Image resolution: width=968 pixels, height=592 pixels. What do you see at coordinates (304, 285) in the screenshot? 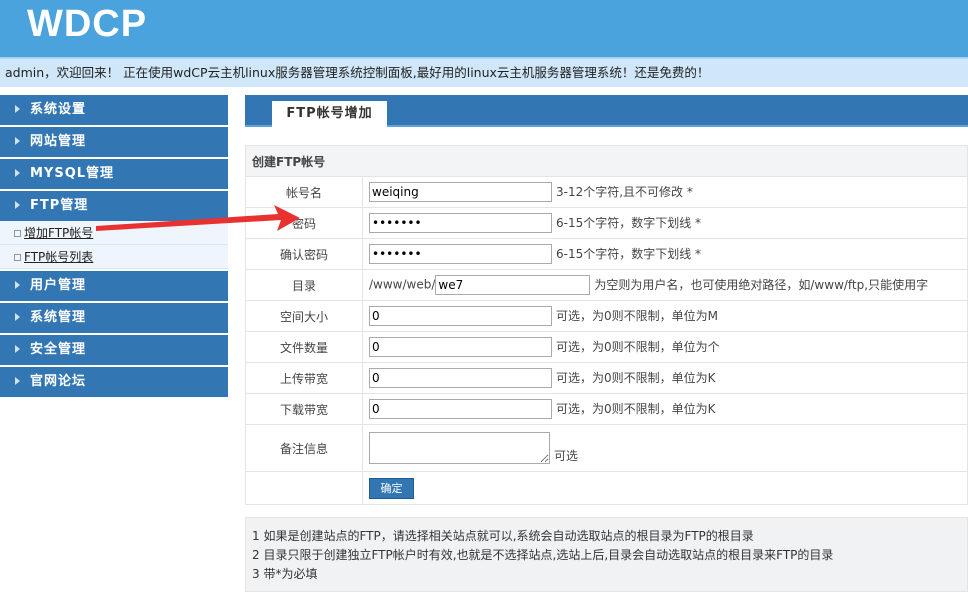
I see `label-directory: 目录` at bounding box center [304, 285].